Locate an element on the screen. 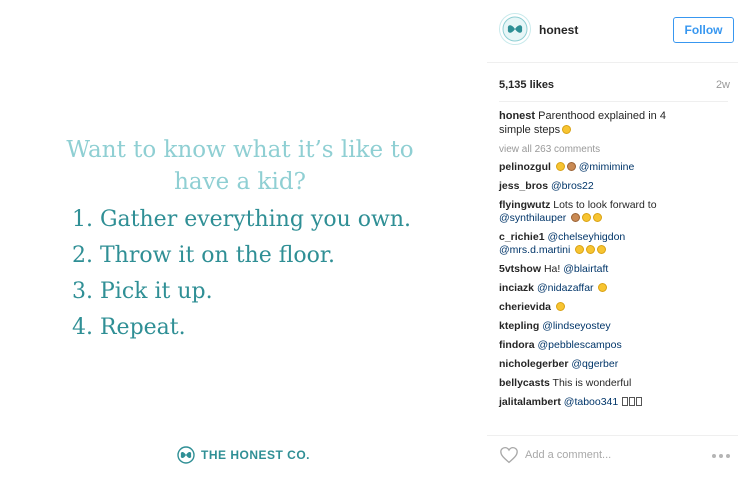 This screenshot has height=482, width=738. comment-mention: @lindseyostey is located at coordinates (576, 326).